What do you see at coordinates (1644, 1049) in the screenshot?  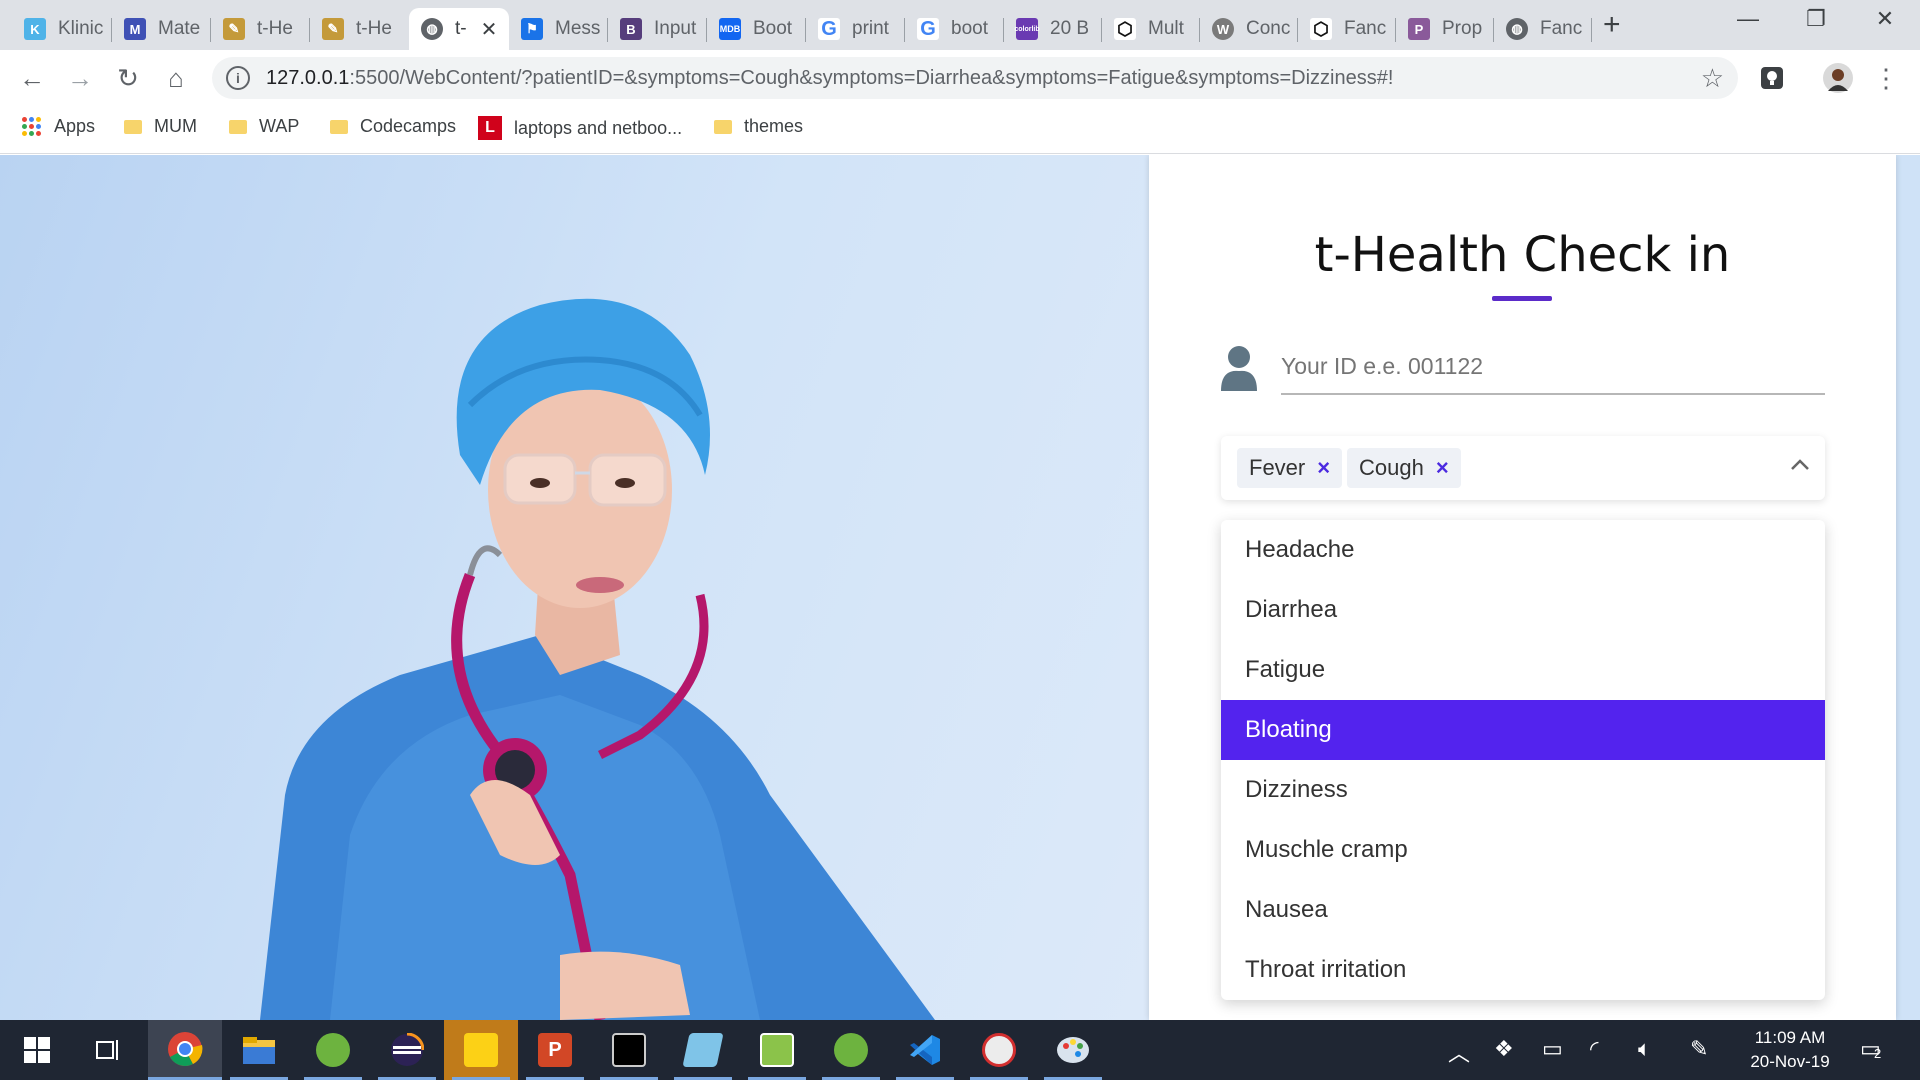 I see `volume-icon: 🔈︎` at bounding box center [1644, 1049].